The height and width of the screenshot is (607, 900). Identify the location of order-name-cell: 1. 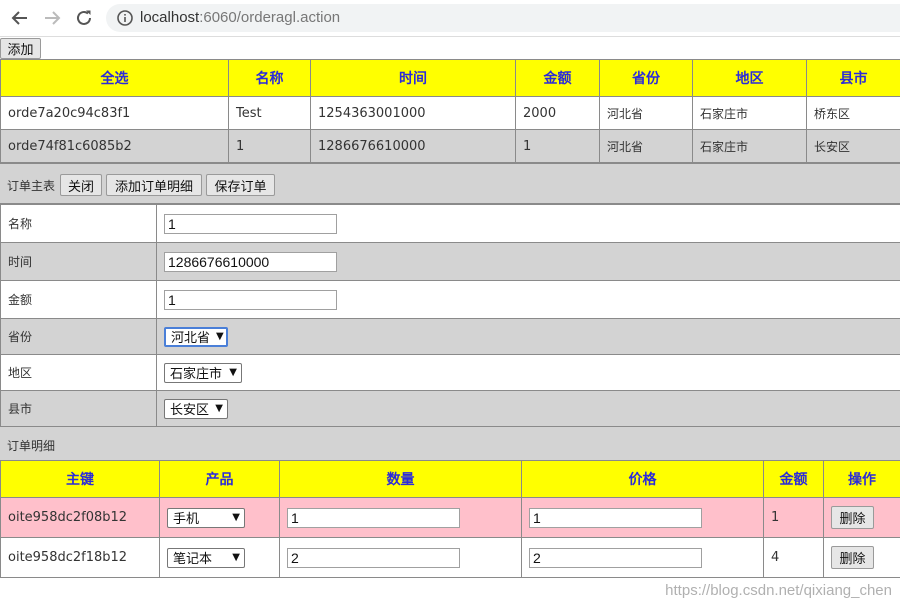
(269, 146).